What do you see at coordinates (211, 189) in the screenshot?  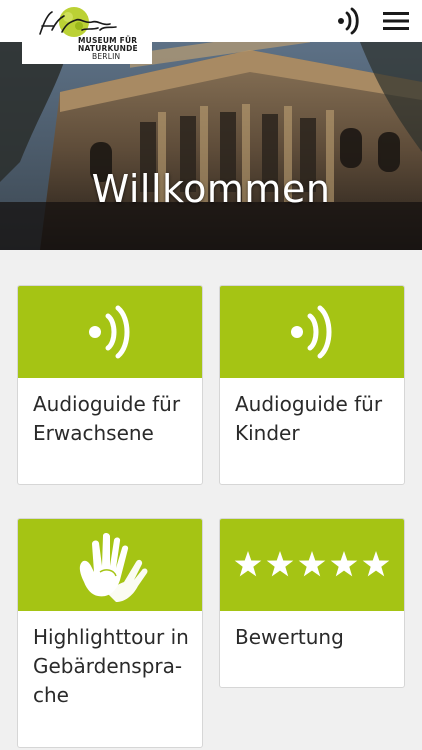 I see `page-title: Willkommen` at bounding box center [211, 189].